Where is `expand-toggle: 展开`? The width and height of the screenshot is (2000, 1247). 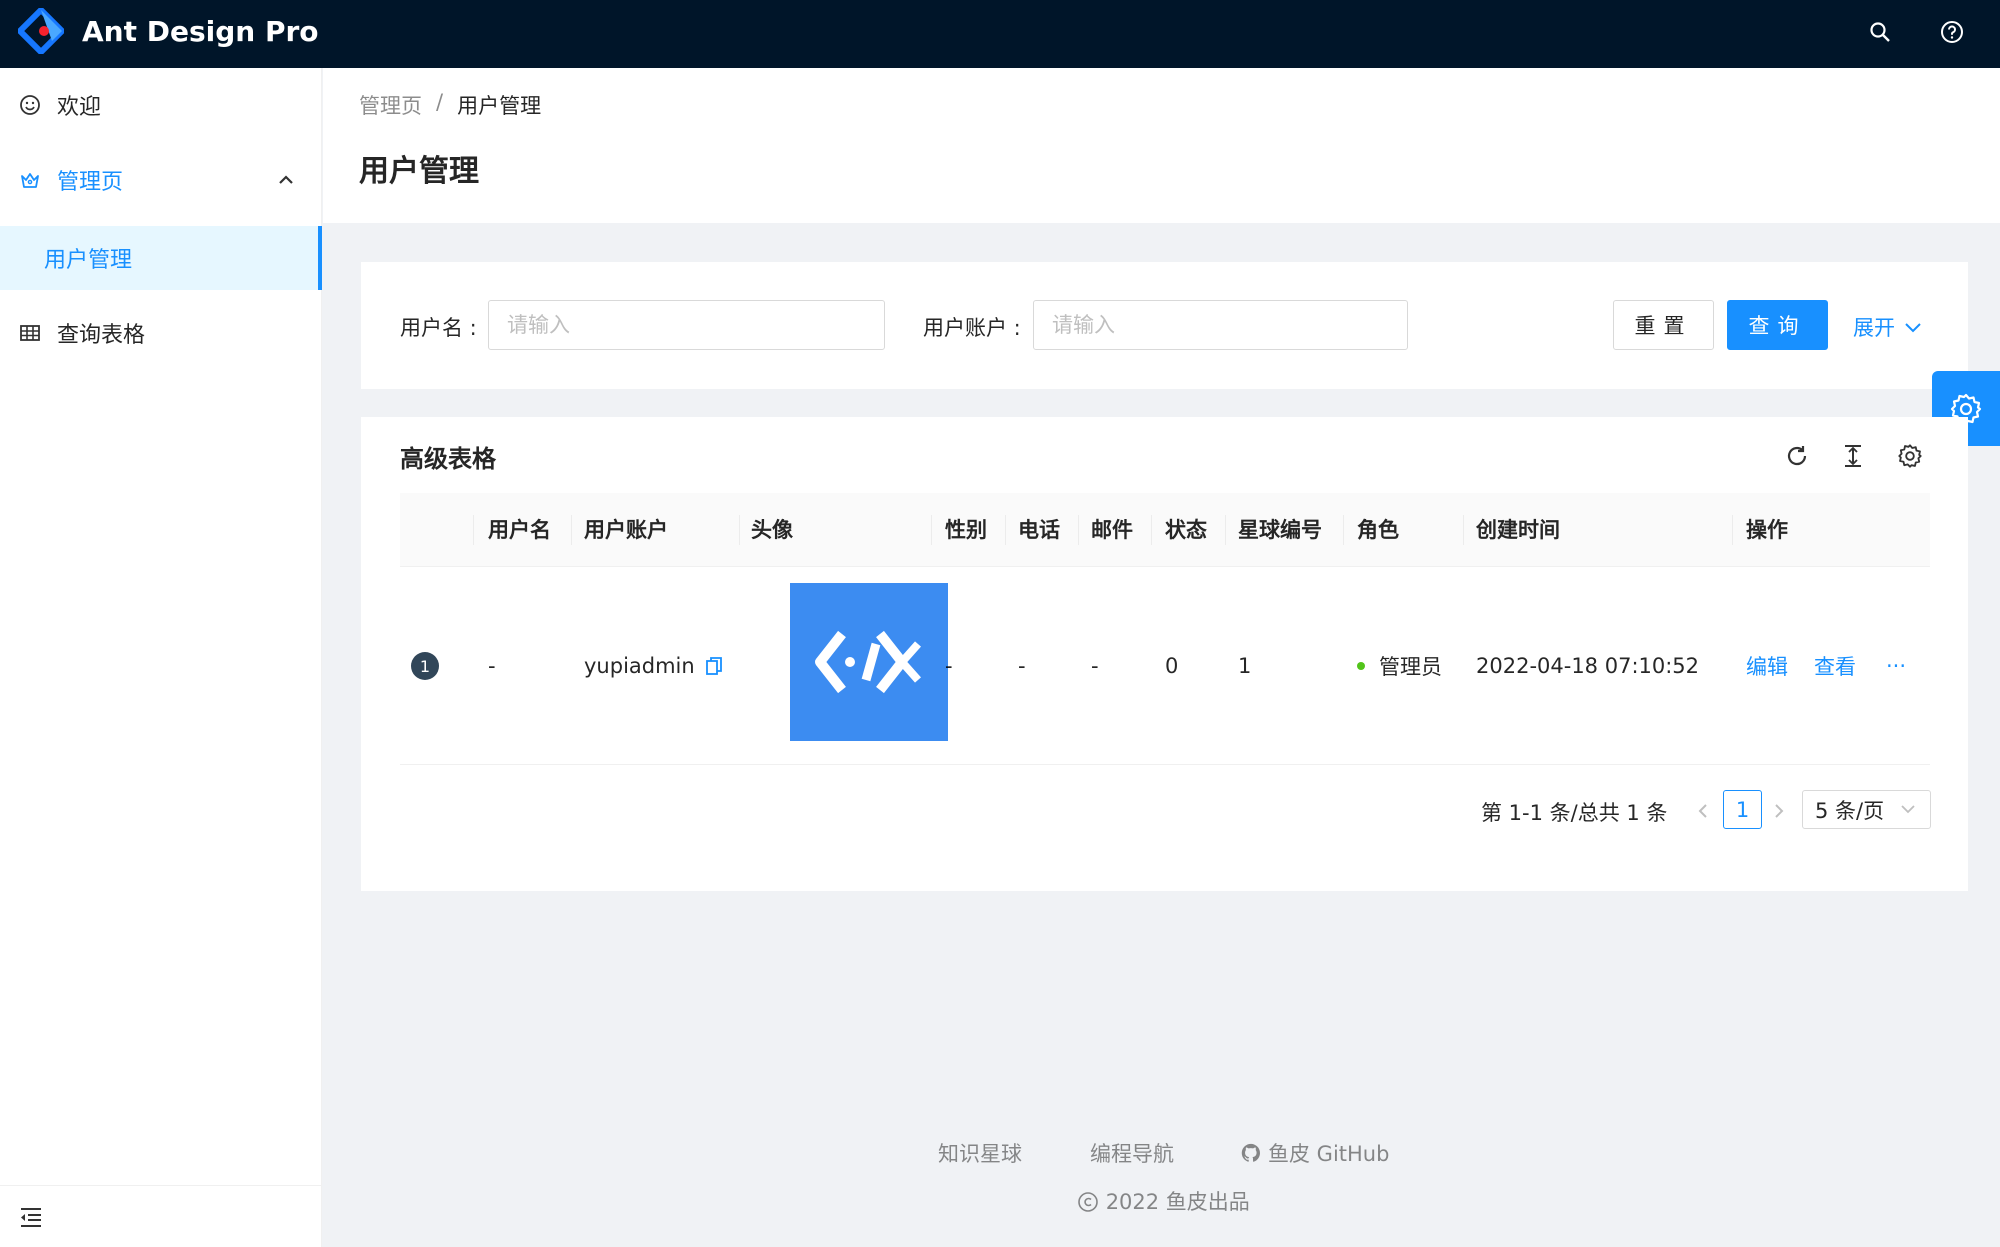 expand-toggle: 展开 is located at coordinates (1888, 327).